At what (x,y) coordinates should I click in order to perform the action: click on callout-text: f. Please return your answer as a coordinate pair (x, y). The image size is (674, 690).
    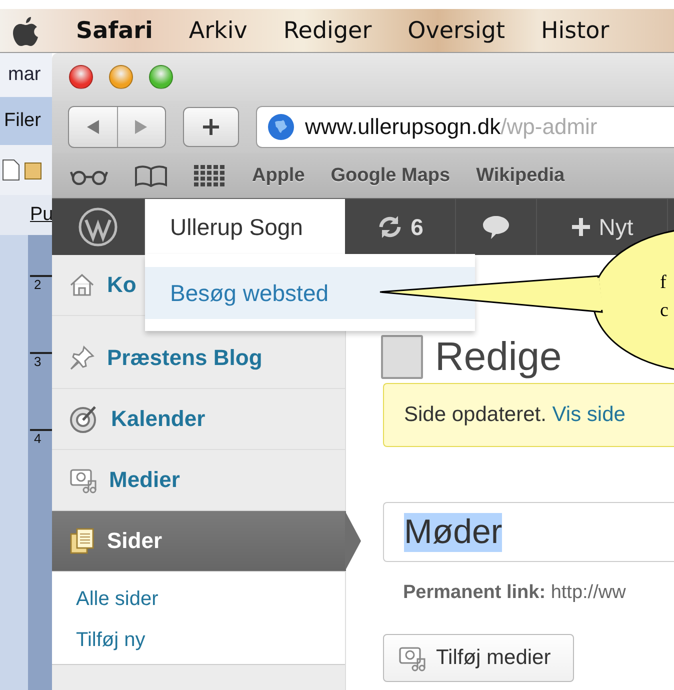
    Looking at the image, I should click on (663, 283).